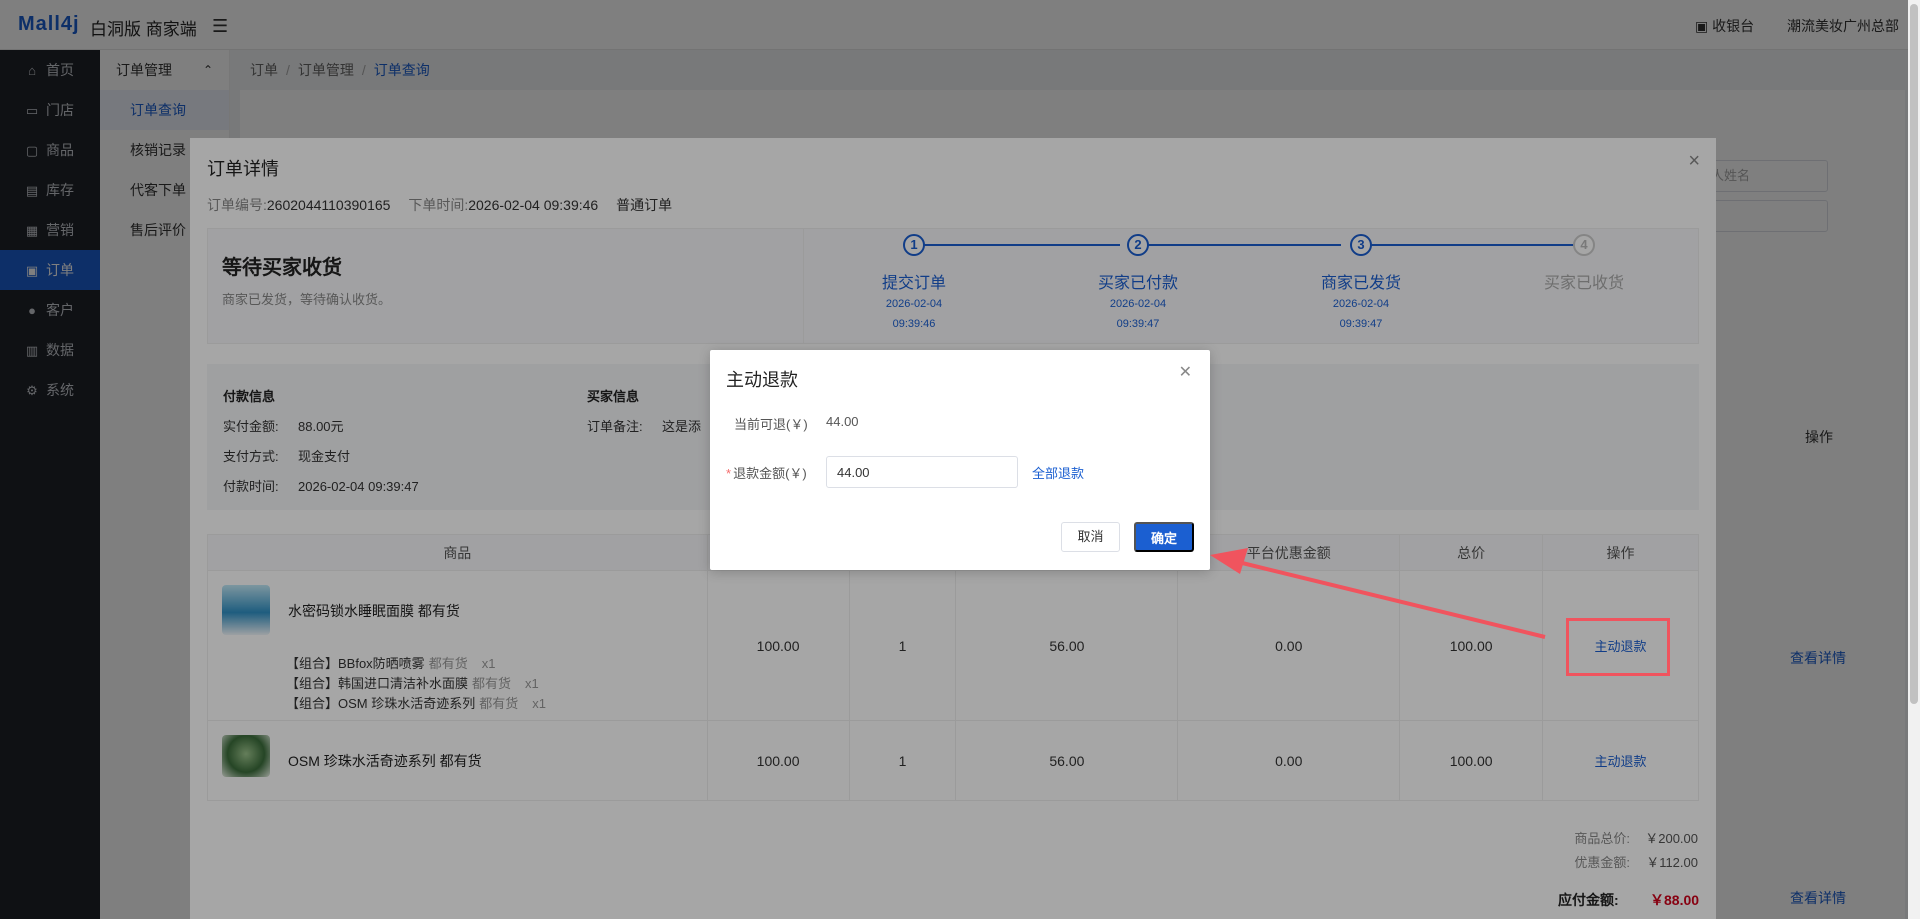 The width and height of the screenshot is (1920, 919). I want to click on refund-amount-label-text: 退款金额(￥), so click(770, 473).